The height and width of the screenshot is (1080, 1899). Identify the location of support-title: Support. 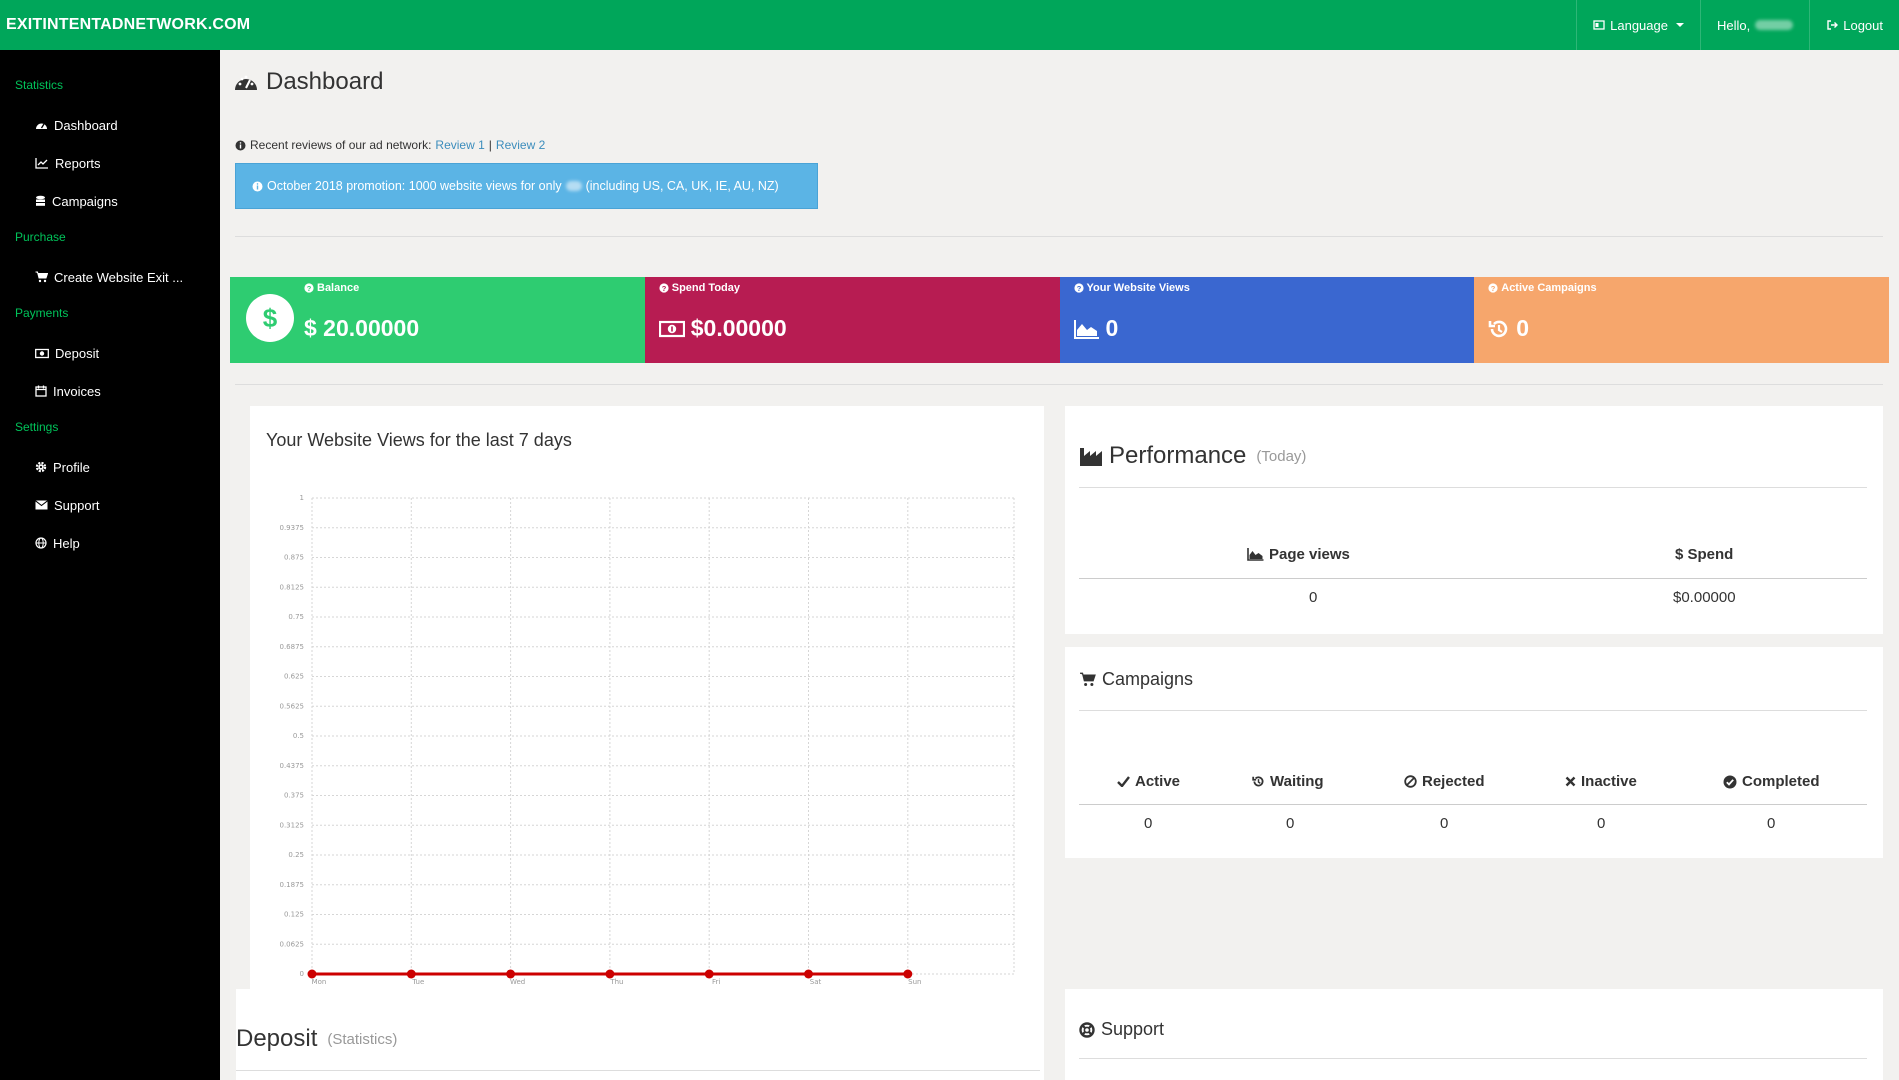
(1121, 1029).